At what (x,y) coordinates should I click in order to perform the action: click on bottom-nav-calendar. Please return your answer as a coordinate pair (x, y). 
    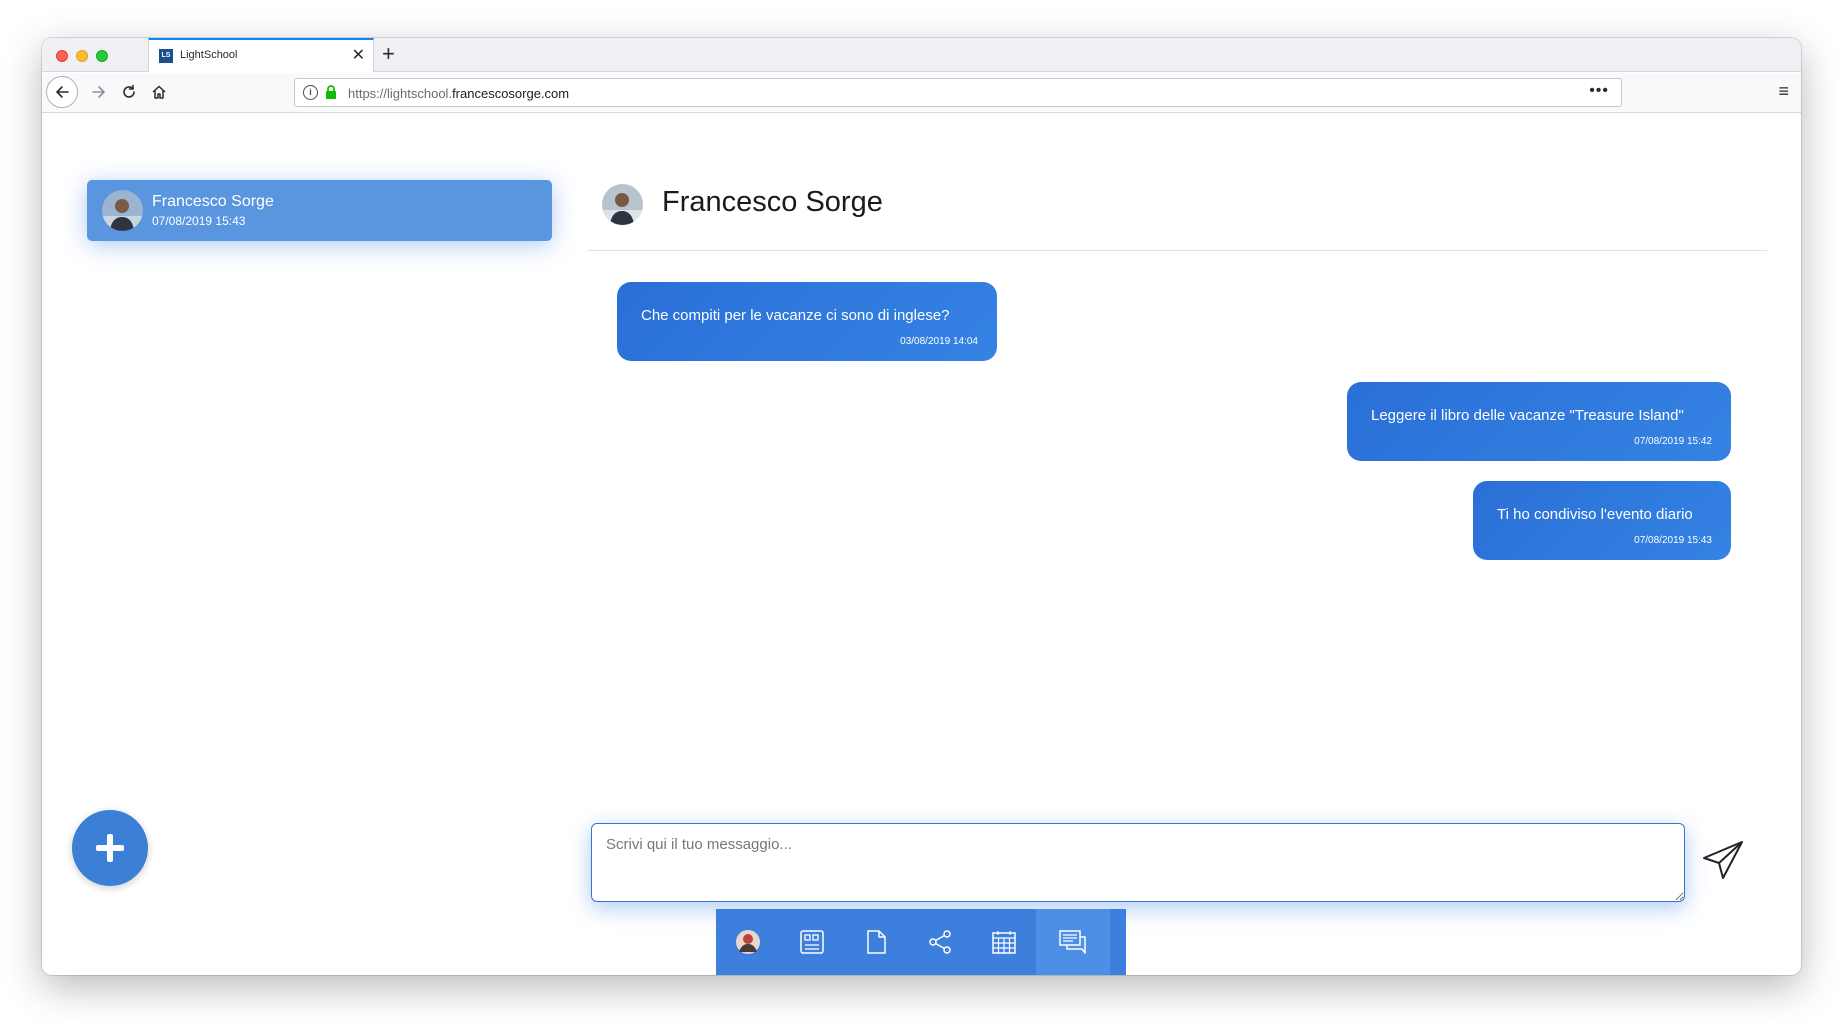
    Looking at the image, I should click on (1004, 942).